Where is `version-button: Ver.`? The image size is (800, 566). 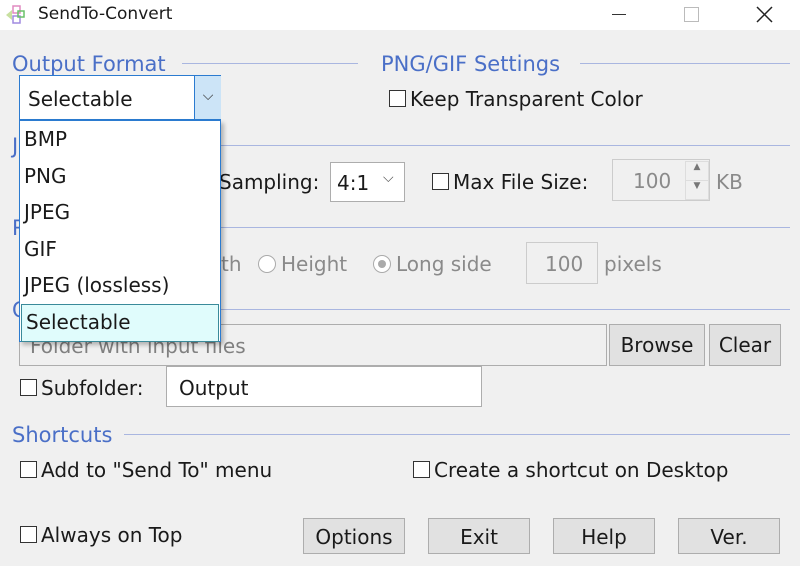 version-button: Ver. is located at coordinates (729, 536).